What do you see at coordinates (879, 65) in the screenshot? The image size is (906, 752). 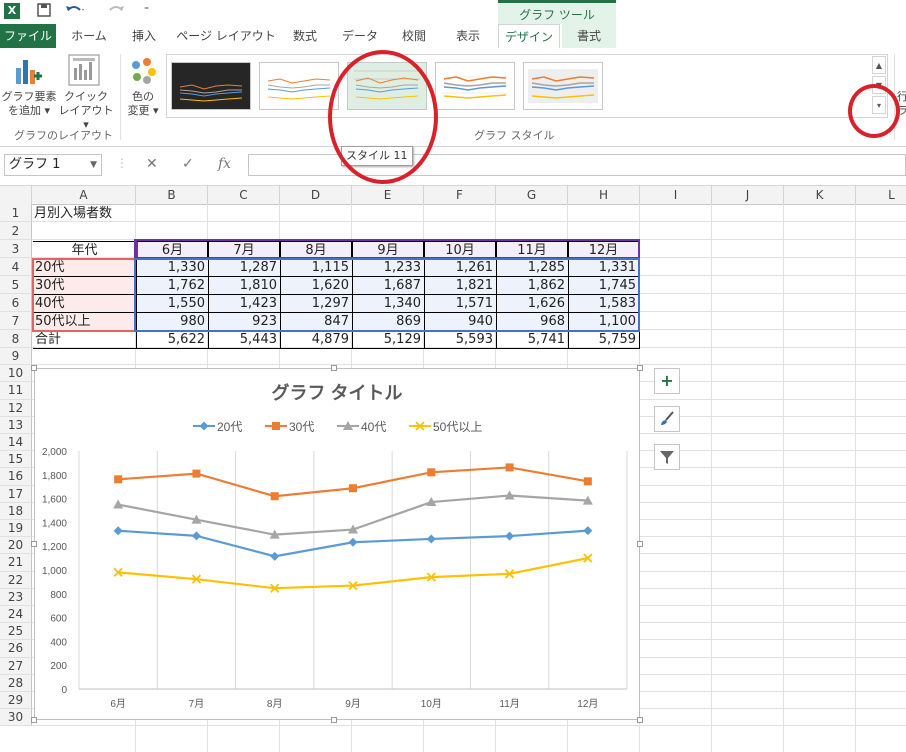 I see `gallery-scroll-up-button: ▲` at bounding box center [879, 65].